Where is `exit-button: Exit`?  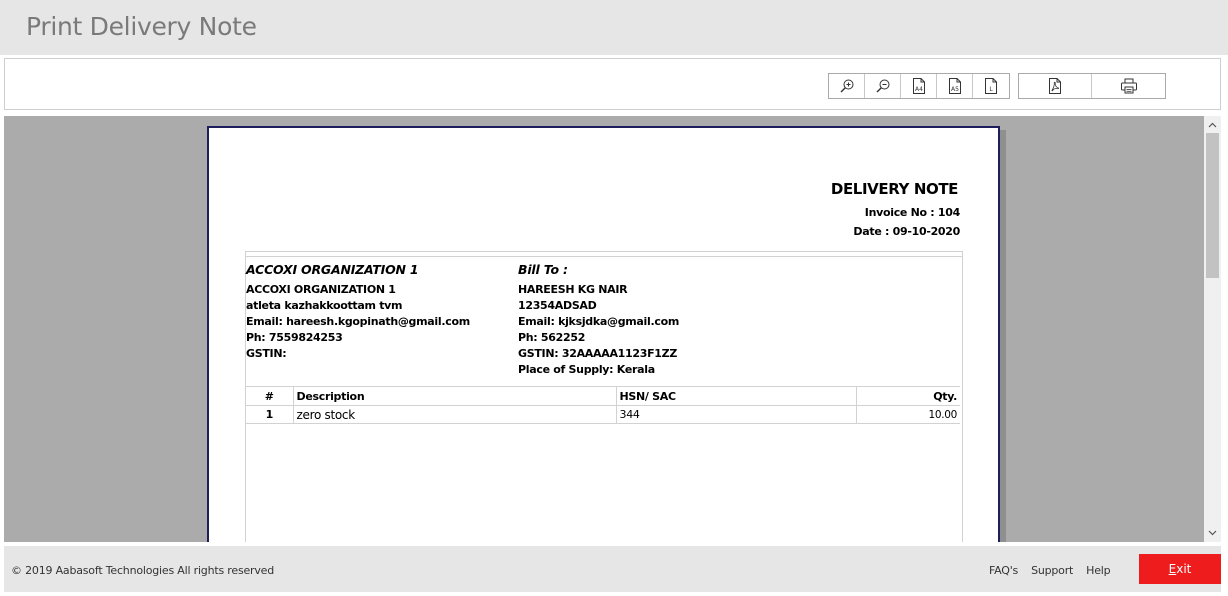
exit-button: Exit is located at coordinates (1180, 569).